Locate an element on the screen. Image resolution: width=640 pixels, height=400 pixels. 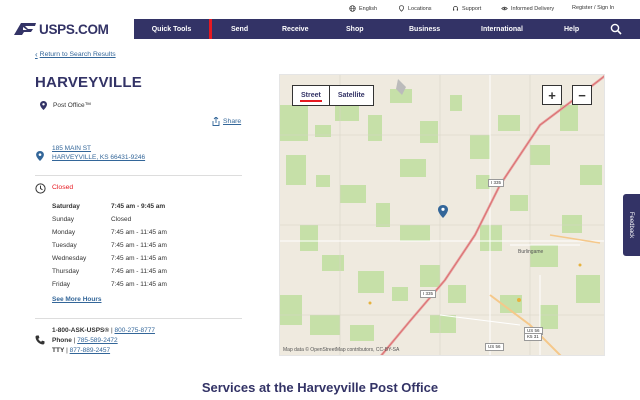
status-badge: Closed is located at coordinates (63, 187).